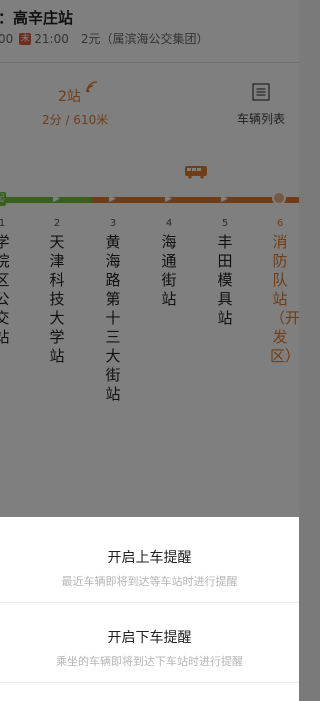 The width and height of the screenshot is (320, 701). What do you see at coordinates (149, 661) in the screenshot?
I see `option-subtitle: 乘坐的车辆即将到达下车站时进行提醒` at bounding box center [149, 661].